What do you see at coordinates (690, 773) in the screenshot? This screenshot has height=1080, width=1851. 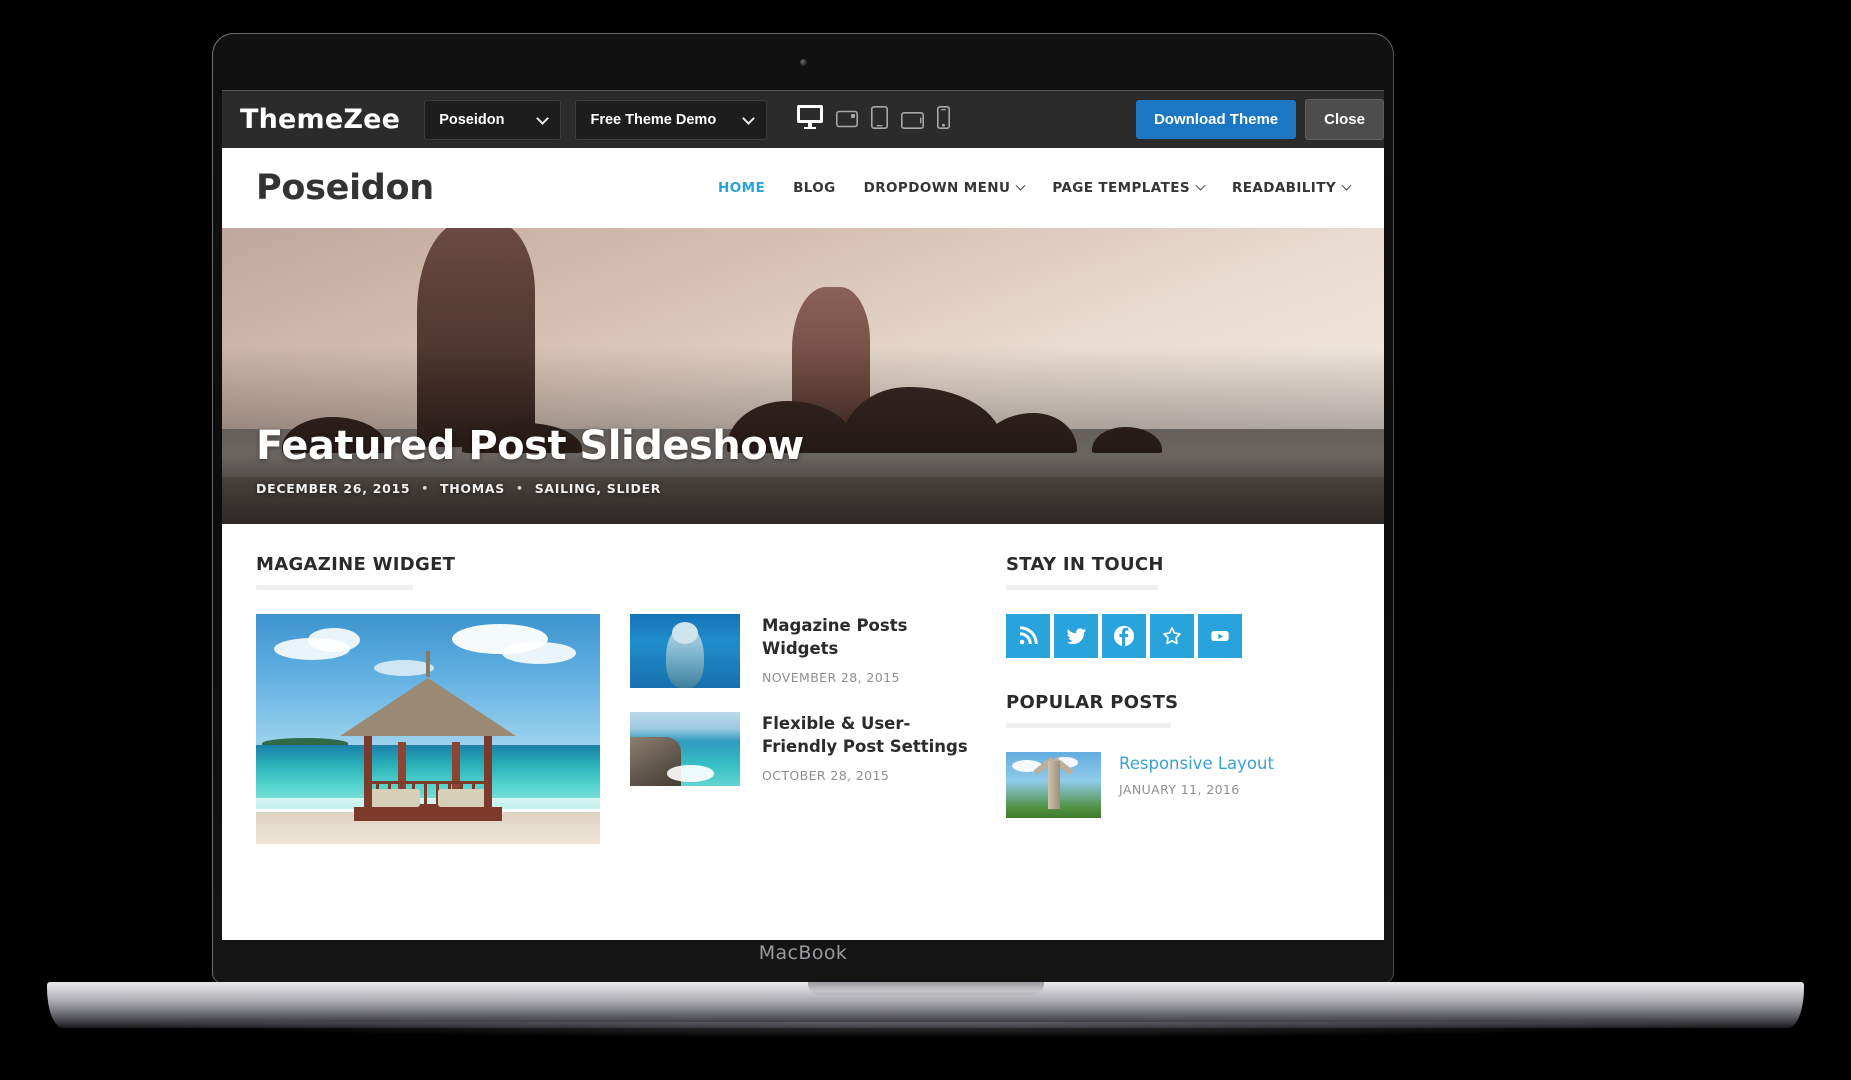 I see `sea-foam` at bounding box center [690, 773].